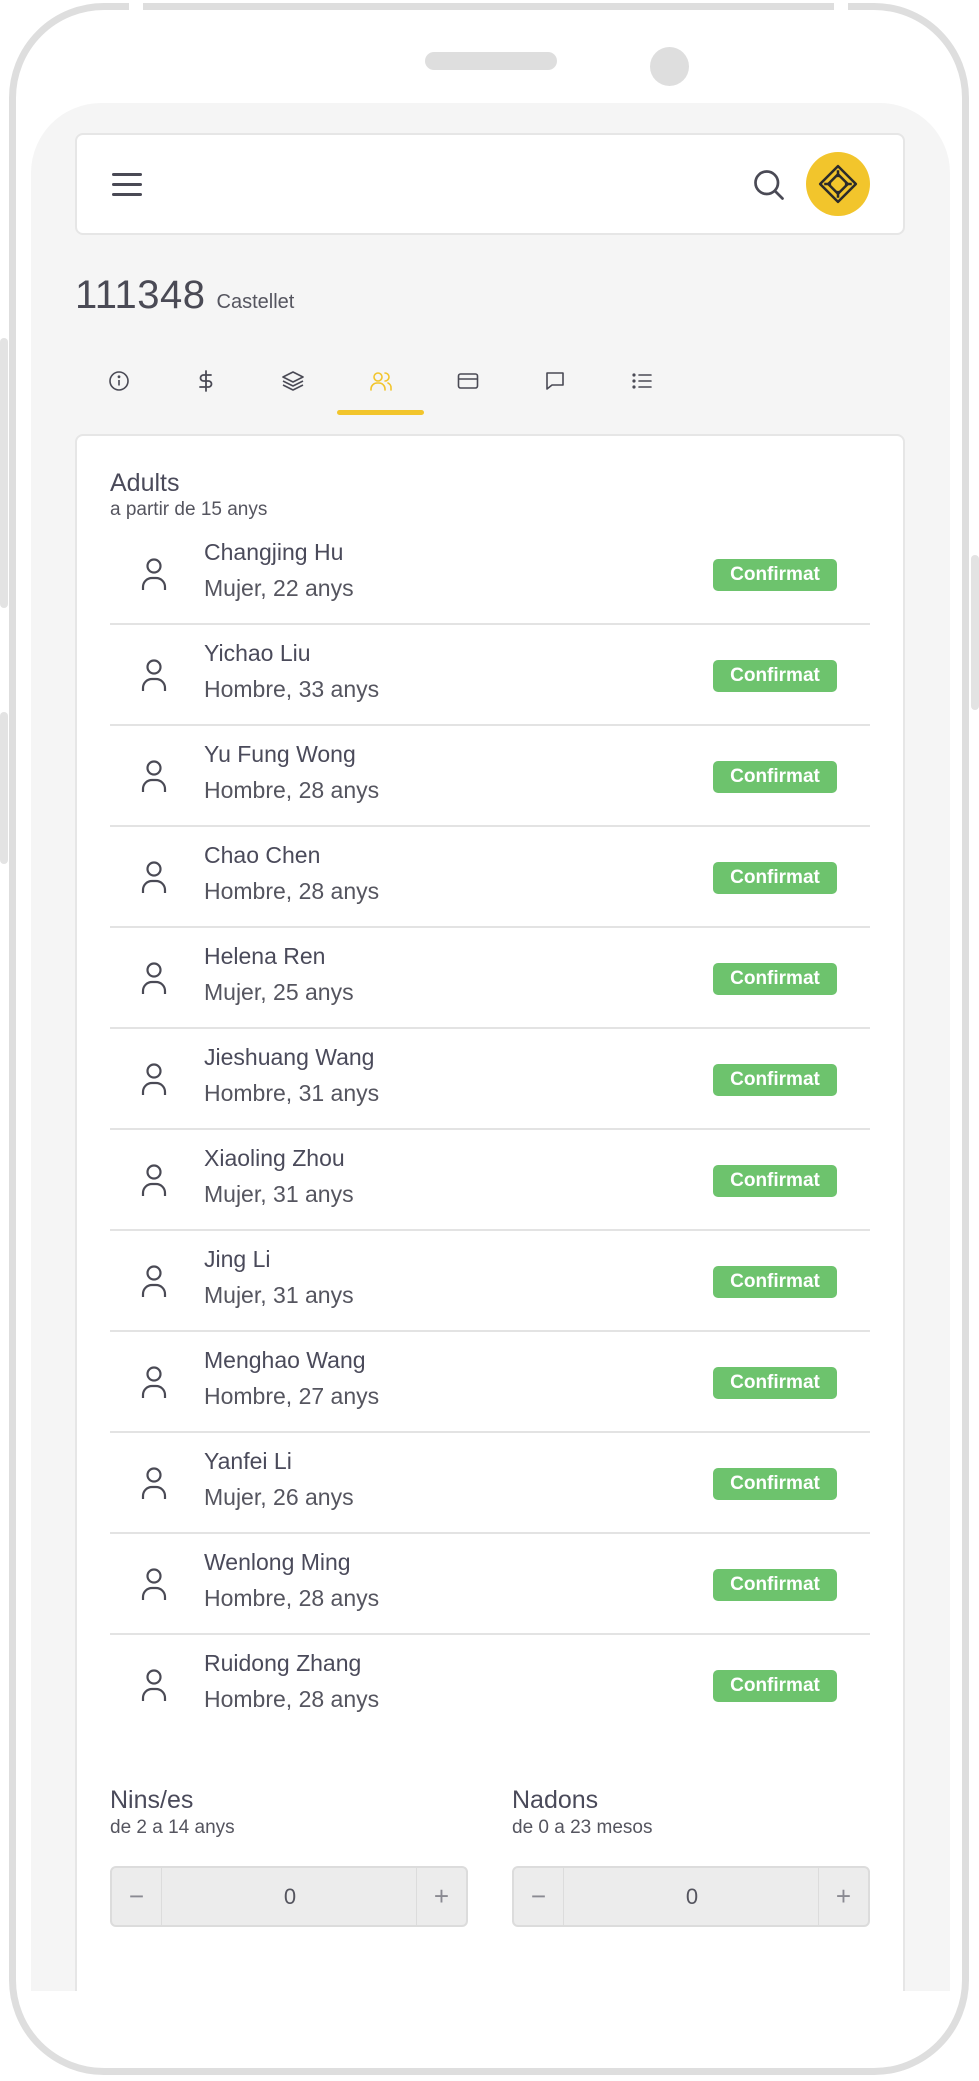  Describe the element at coordinates (490, 1079) in the screenshot. I see `list-item: Jieshuang Wang Hombre, 31 anys Confirmat` at that location.